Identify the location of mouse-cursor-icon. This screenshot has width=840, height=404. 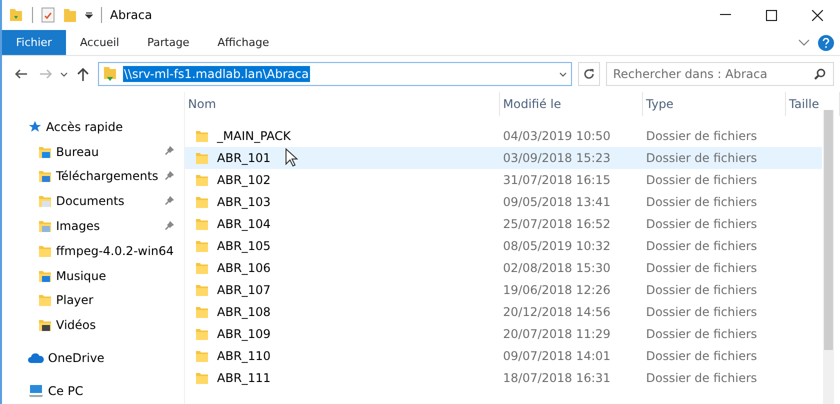
(291, 158).